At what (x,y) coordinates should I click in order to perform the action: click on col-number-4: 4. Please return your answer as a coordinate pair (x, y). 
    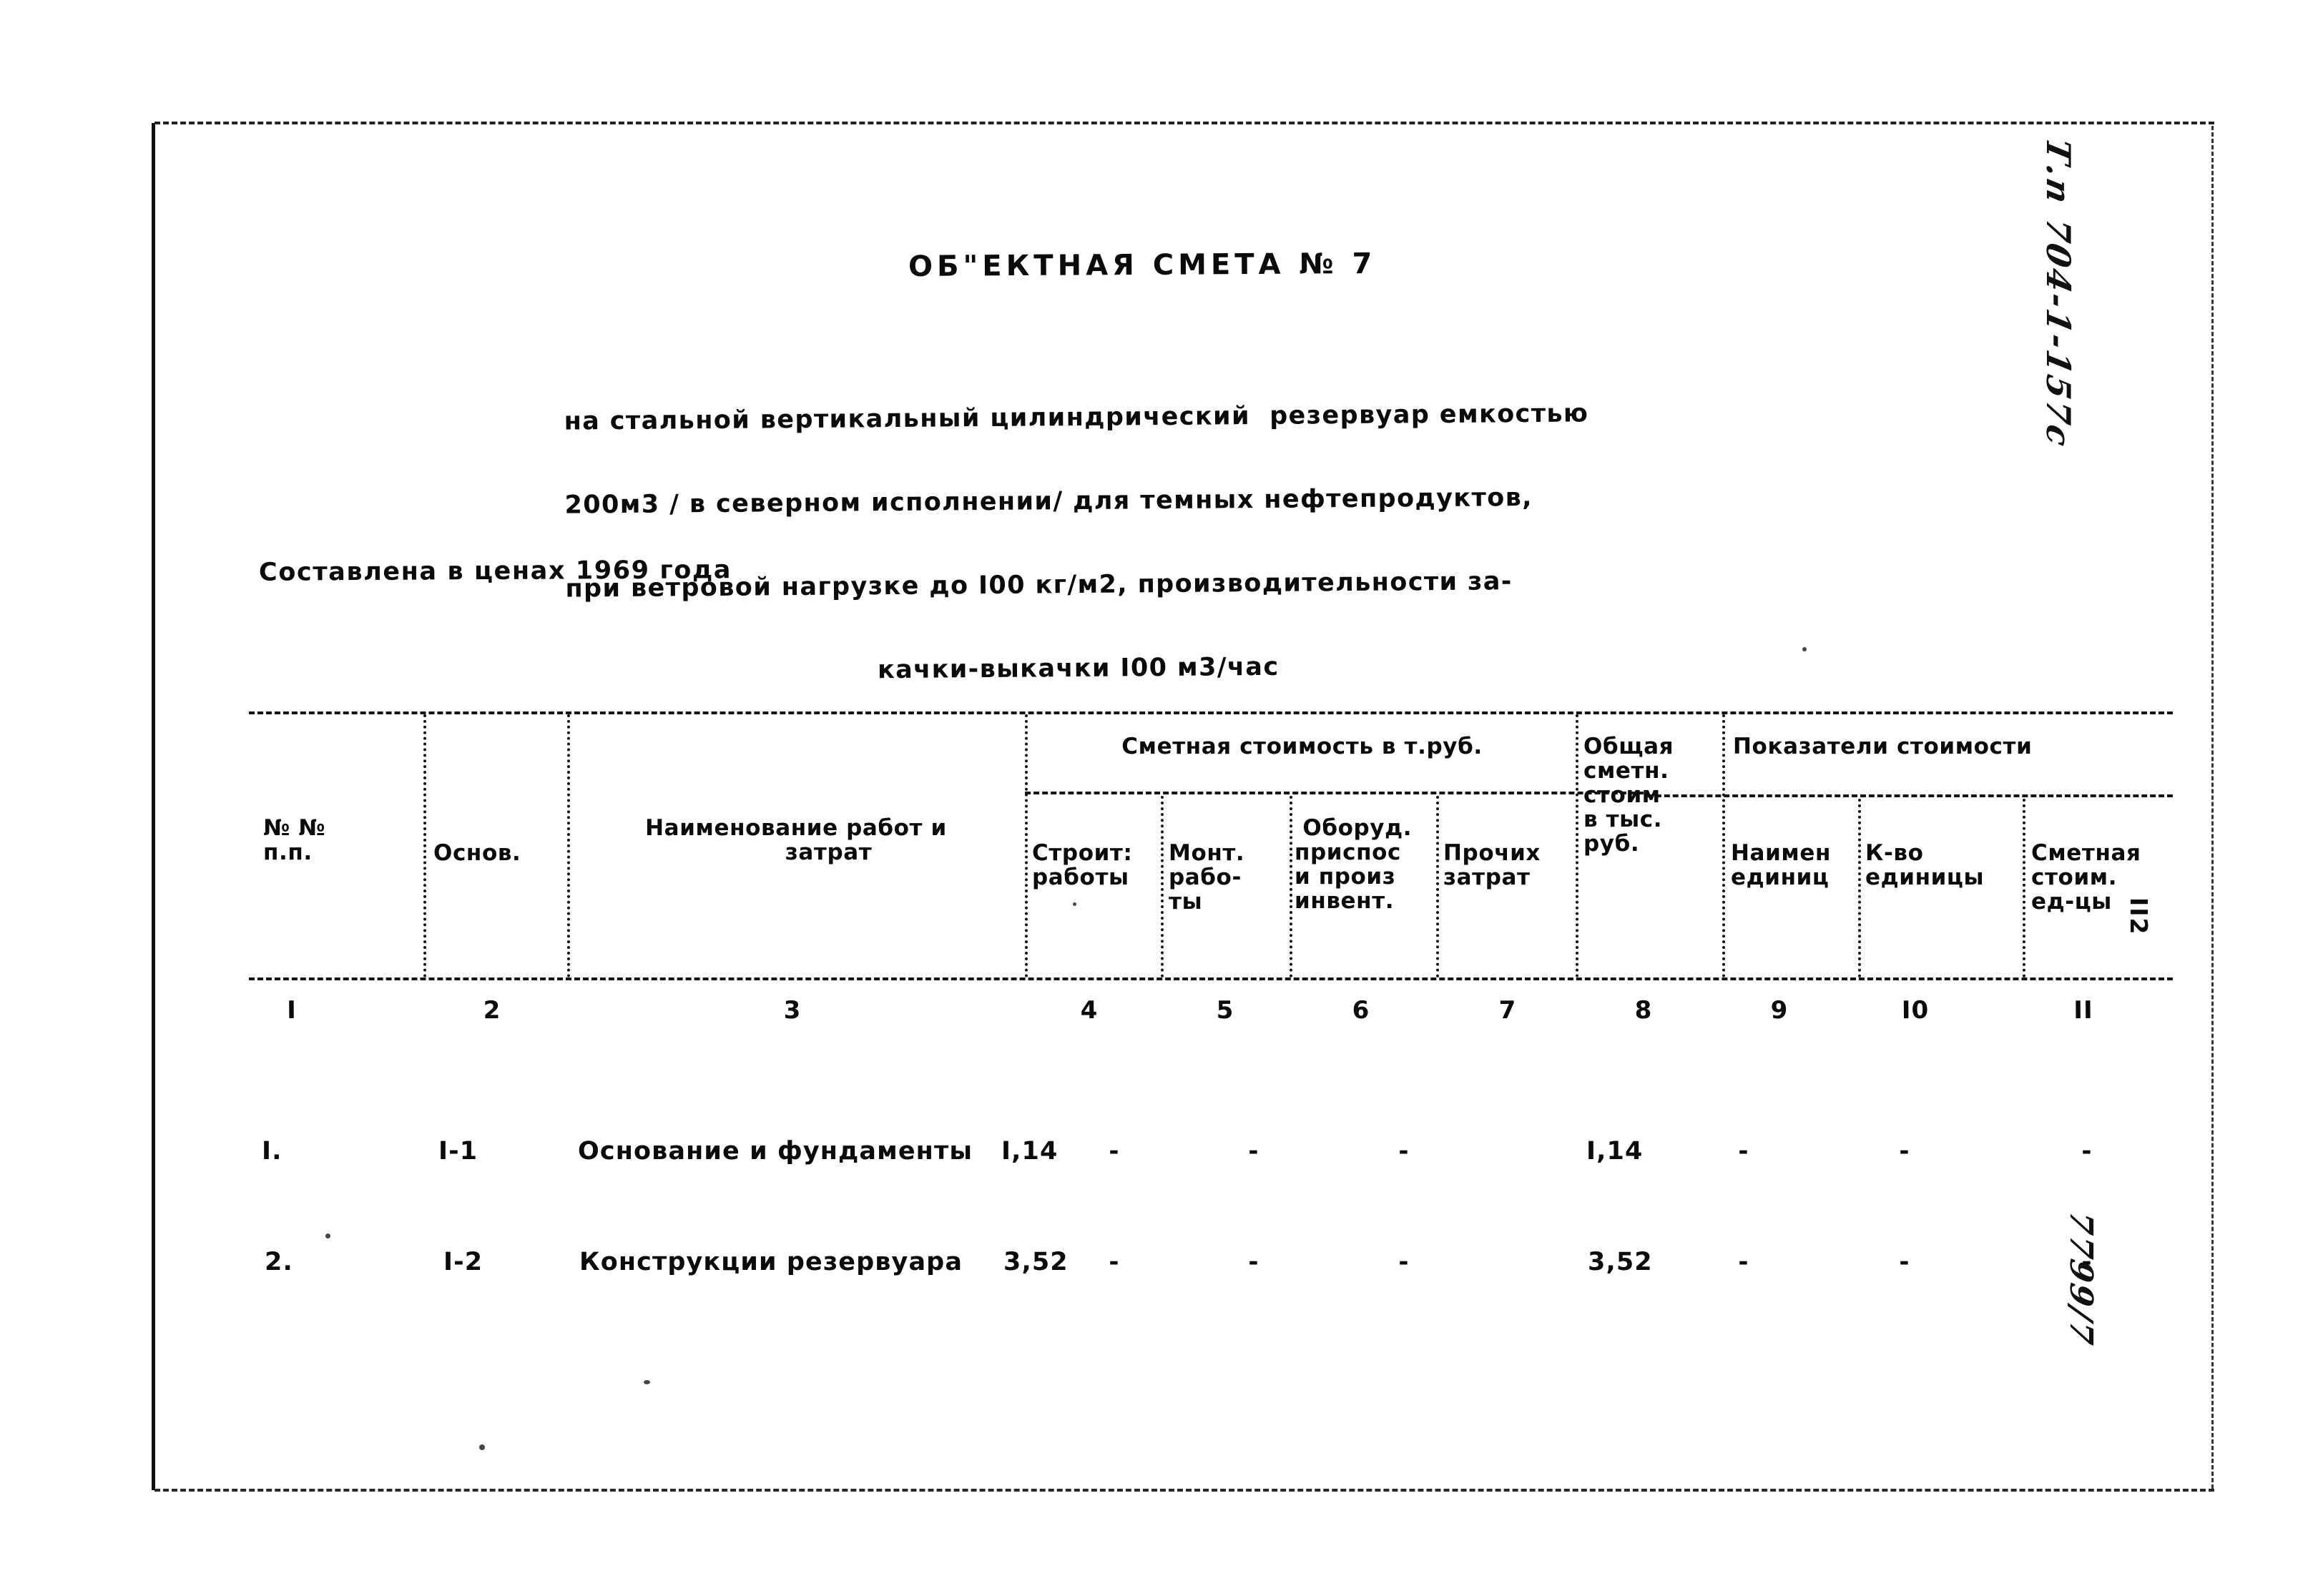
    Looking at the image, I should click on (1090, 1010).